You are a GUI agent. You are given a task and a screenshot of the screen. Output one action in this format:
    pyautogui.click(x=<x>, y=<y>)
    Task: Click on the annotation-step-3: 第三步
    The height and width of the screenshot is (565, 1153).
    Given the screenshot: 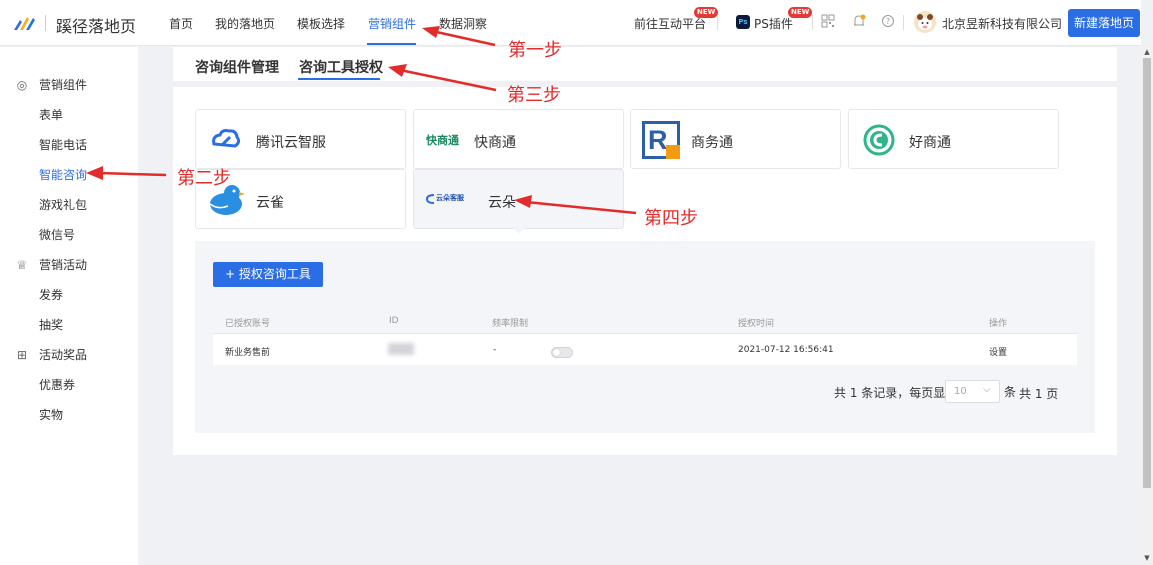 What is the action you would take?
    pyautogui.click(x=534, y=95)
    